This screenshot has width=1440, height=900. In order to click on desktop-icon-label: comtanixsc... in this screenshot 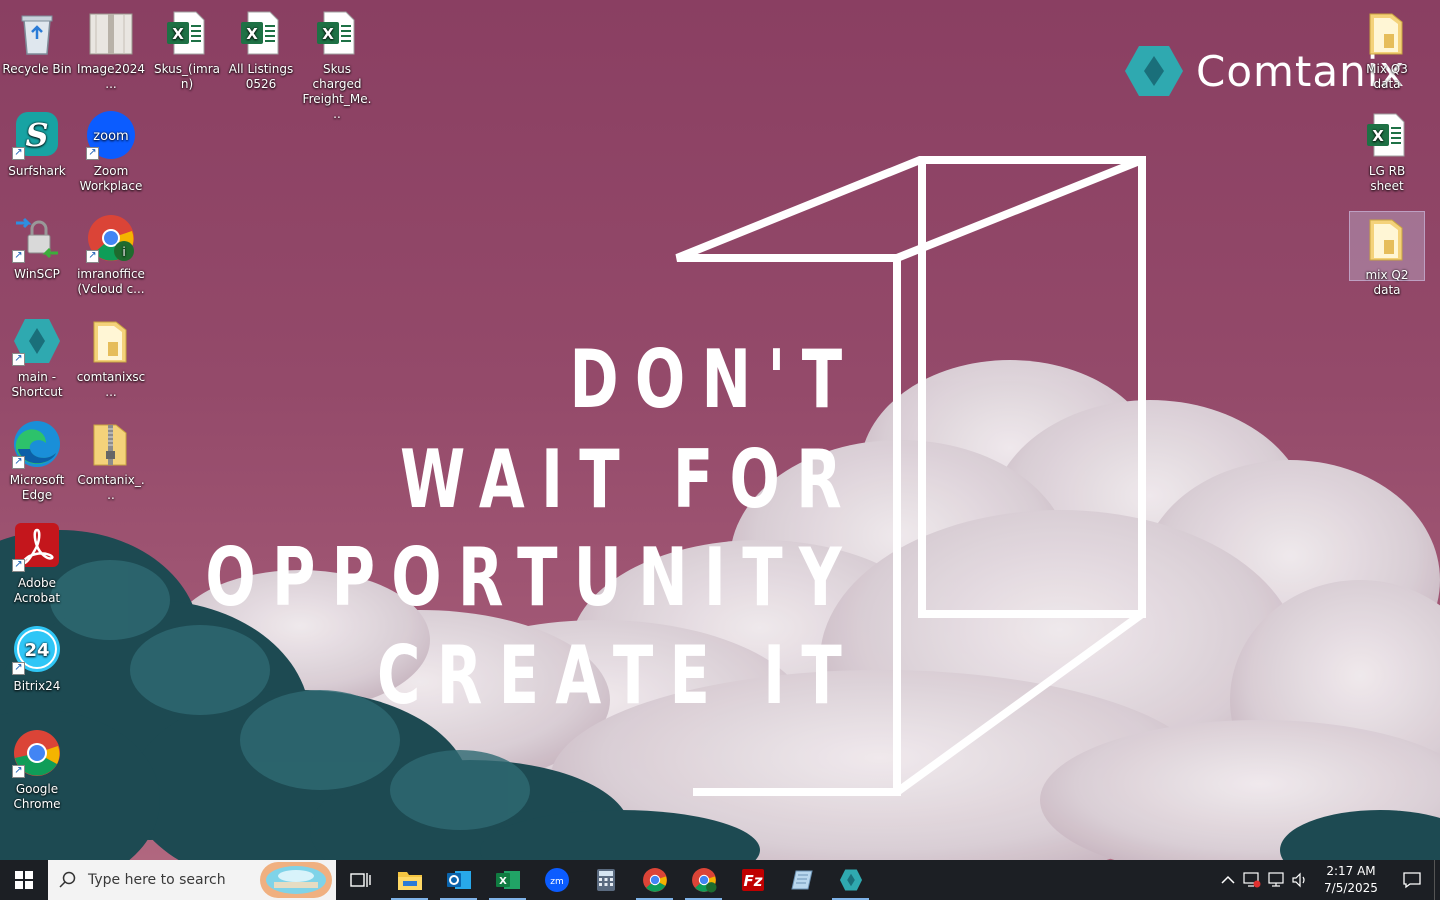, I will do `click(111, 384)`.